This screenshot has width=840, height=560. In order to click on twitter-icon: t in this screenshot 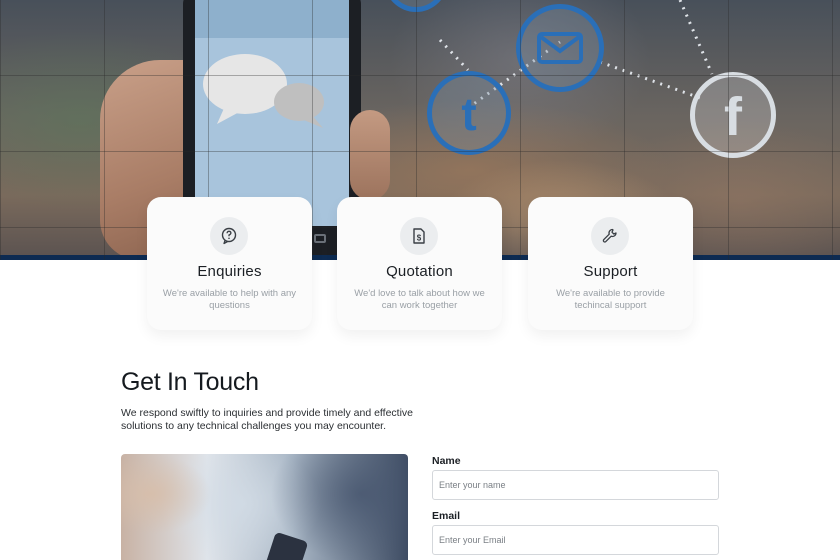, I will do `click(469, 113)`.